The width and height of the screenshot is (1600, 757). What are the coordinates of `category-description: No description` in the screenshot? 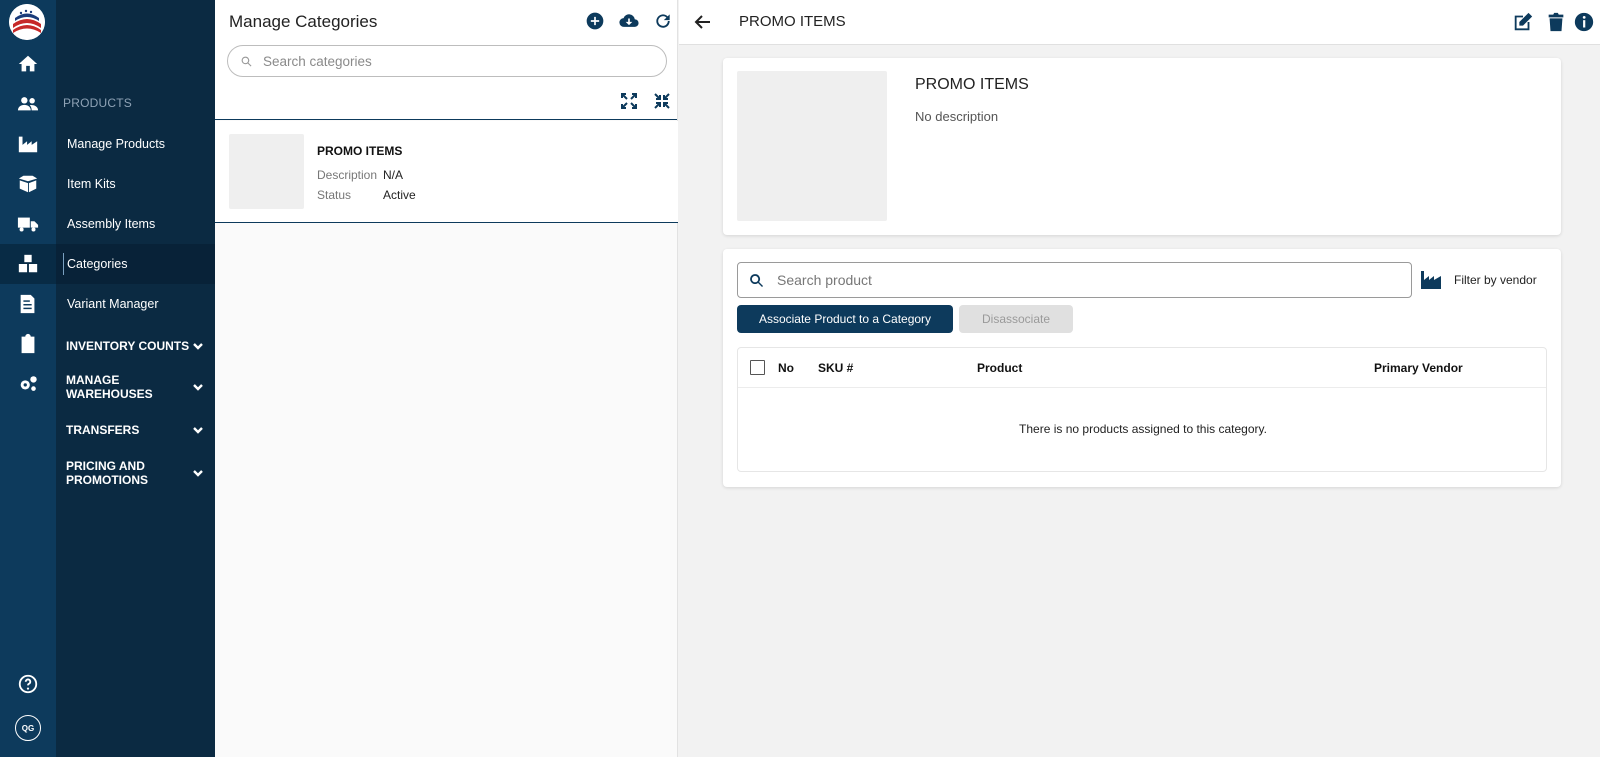 It's located at (957, 116).